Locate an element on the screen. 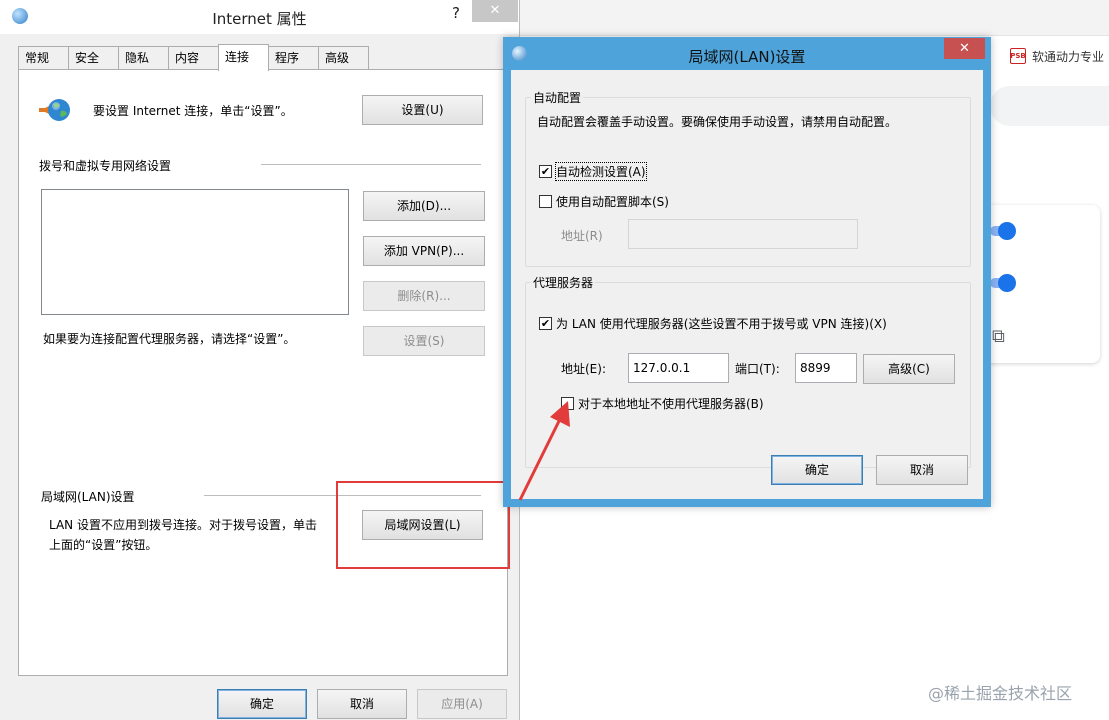  setup-instructions: 要设置 Internet 连接，单击“设置”。 is located at coordinates (193, 111).